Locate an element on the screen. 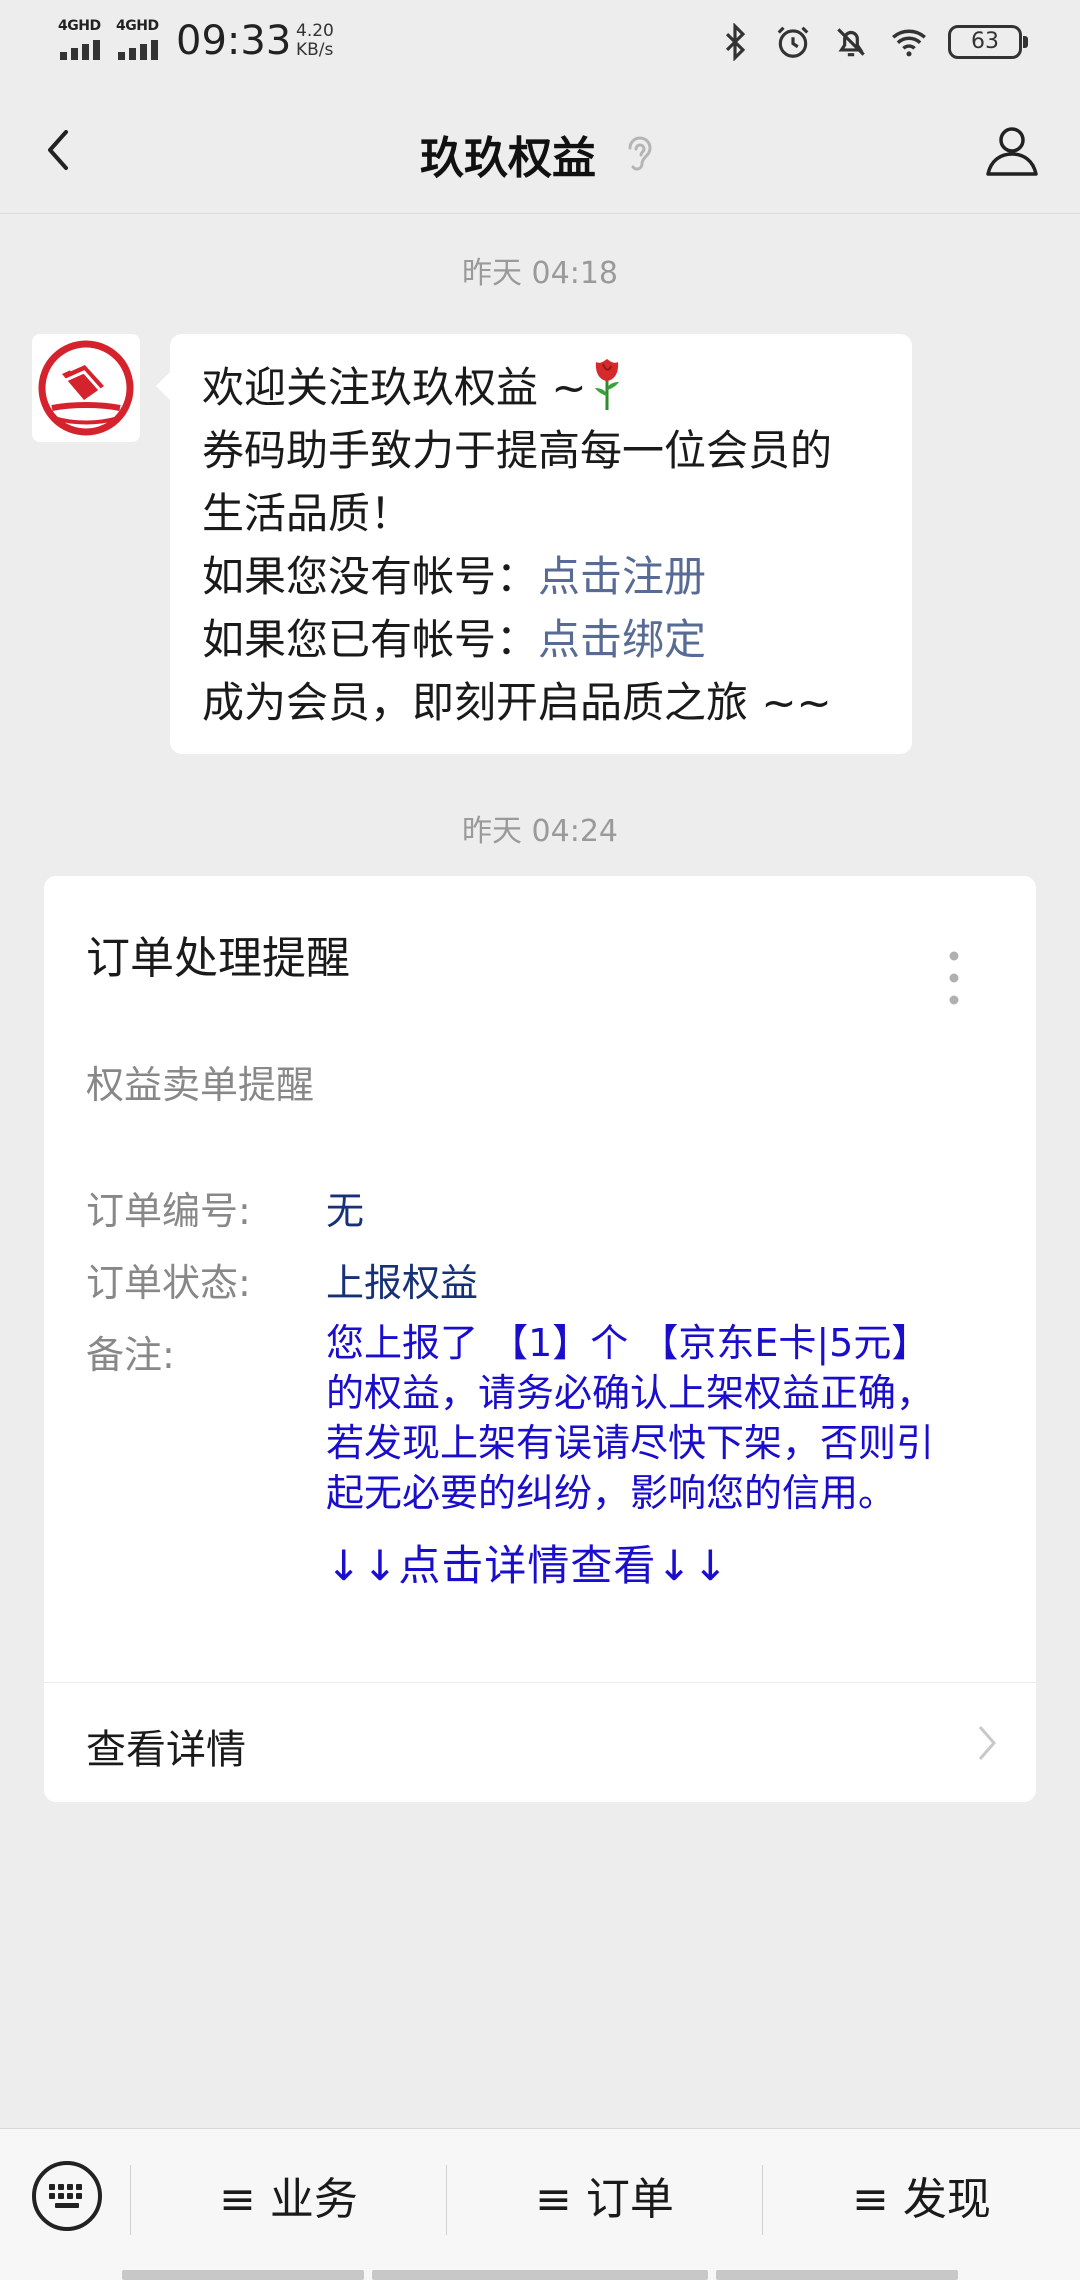  page-title: 玖玖权益 is located at coordinates (540, 154).